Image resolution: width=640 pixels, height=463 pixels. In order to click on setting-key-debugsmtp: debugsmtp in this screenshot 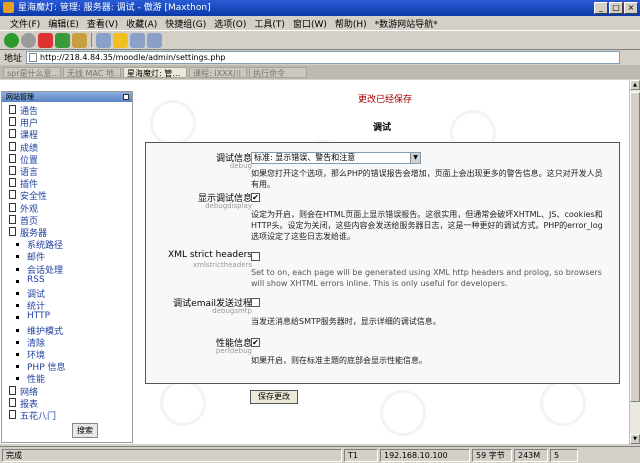, I will do `click(232, 311)`.